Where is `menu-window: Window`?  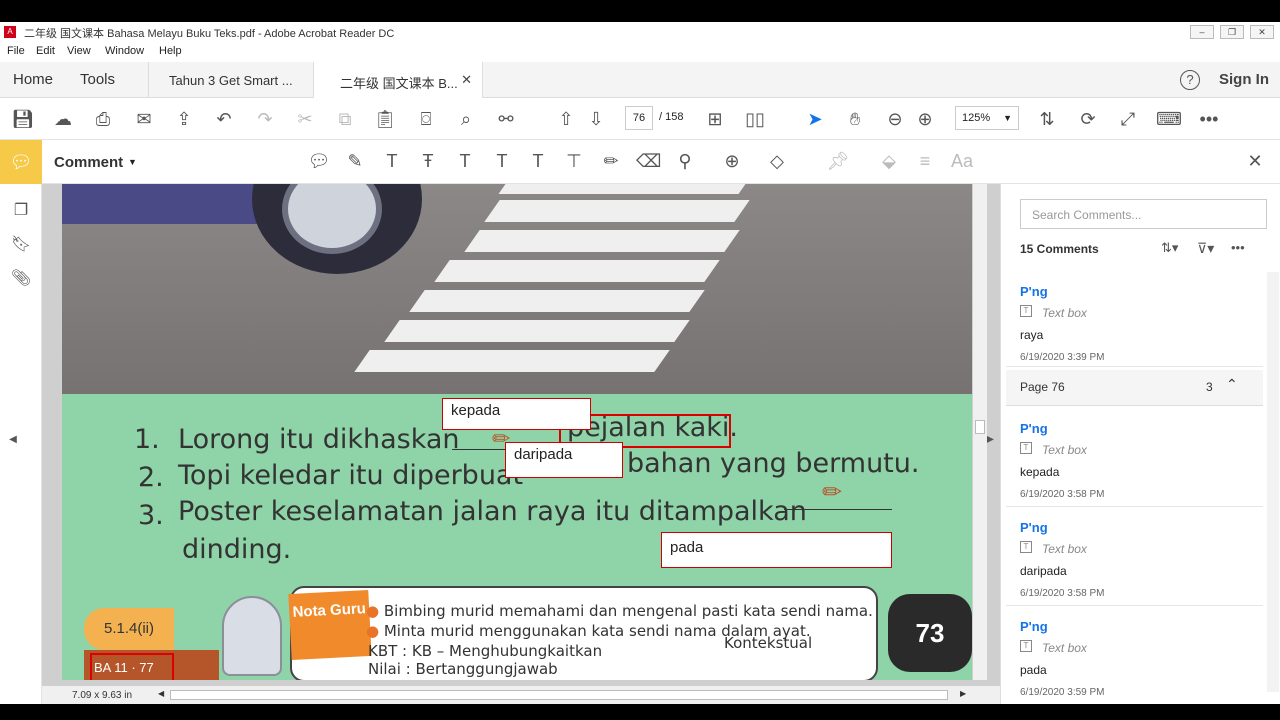 menu-window: Window is located at coordinates (124, 51).